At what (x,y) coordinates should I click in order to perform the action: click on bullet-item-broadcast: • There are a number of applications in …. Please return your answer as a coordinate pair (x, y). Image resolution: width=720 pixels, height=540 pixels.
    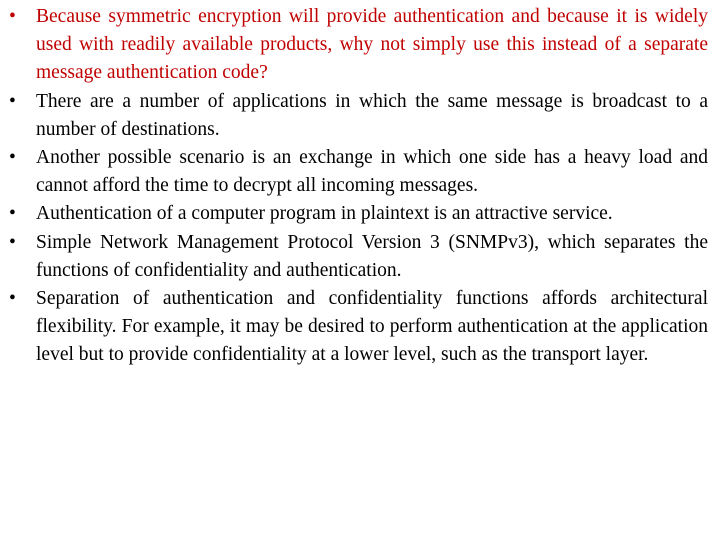
    Looking at the image, I should click on (357, 116).